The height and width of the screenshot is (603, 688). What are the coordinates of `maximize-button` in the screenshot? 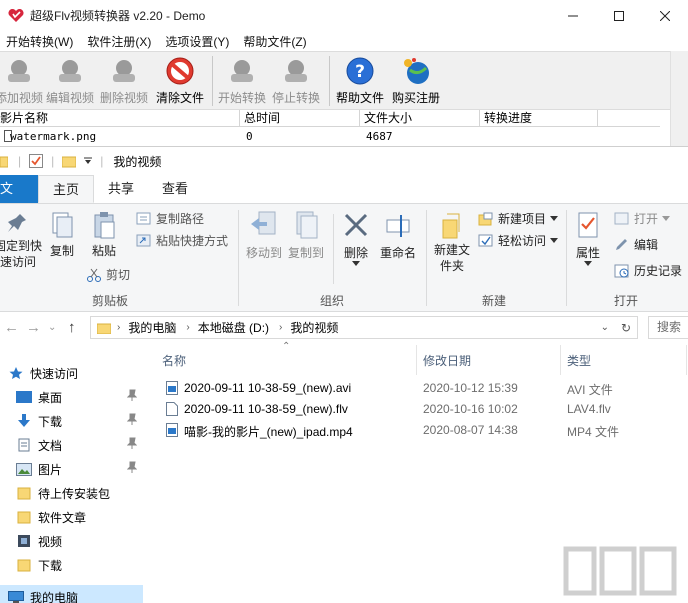 It's located at (619, 15).